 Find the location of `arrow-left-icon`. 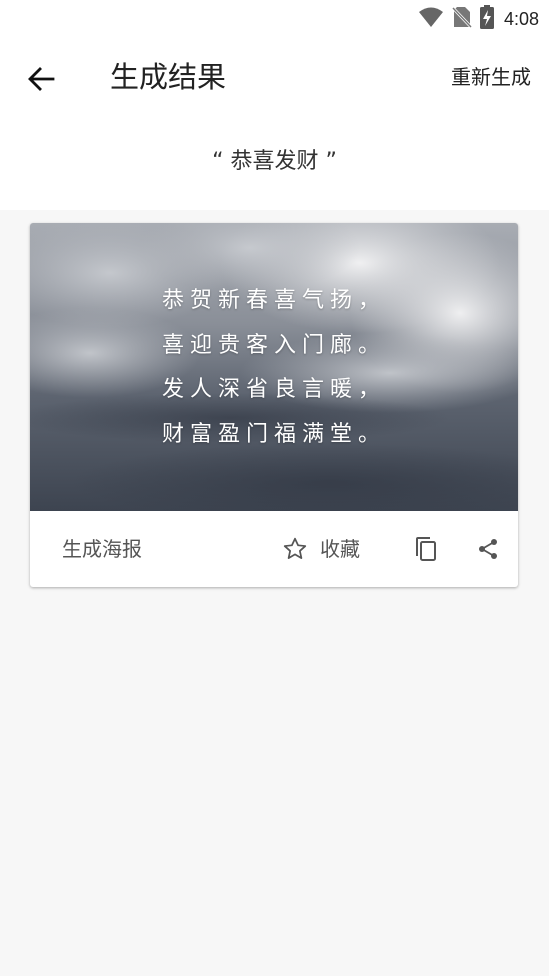

arrow-left-icon is located at coordinates (41, 79).